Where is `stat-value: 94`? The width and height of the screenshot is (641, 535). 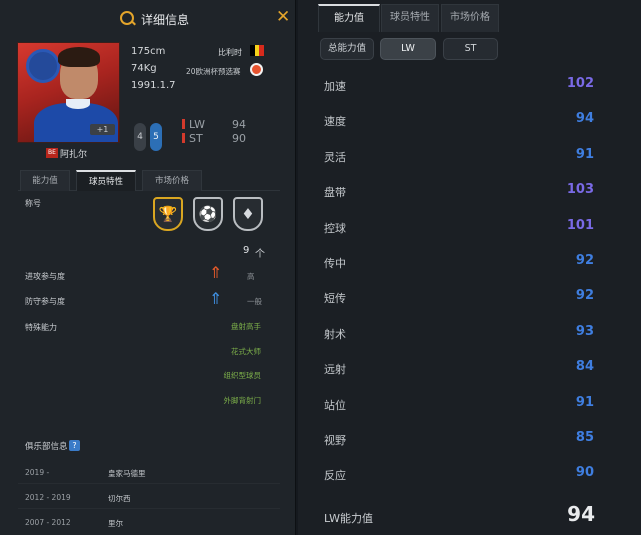
stat-value: 94 is located at coordinates (584, 119).